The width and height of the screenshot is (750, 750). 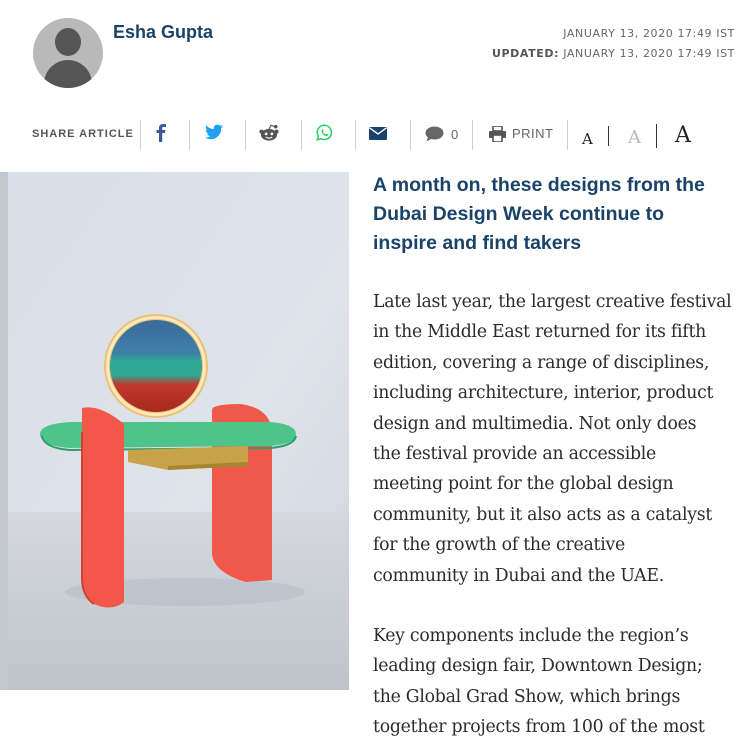 I want to click on table-top, so click(x=168, y=435).